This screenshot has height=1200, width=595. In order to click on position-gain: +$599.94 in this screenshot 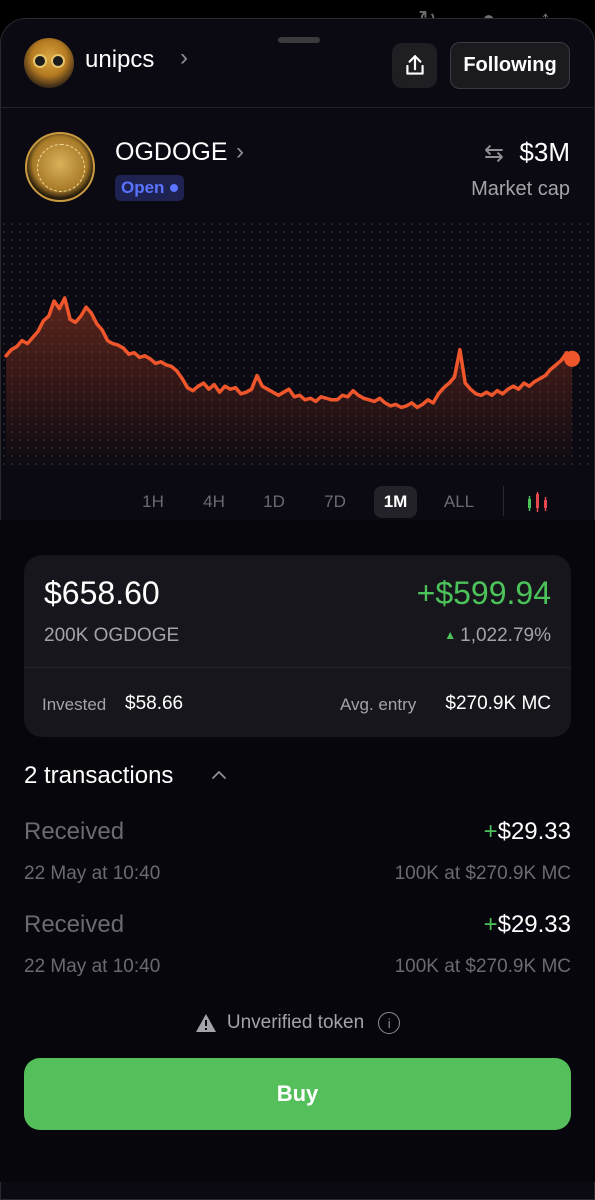, I will do `click(483, 593)`.